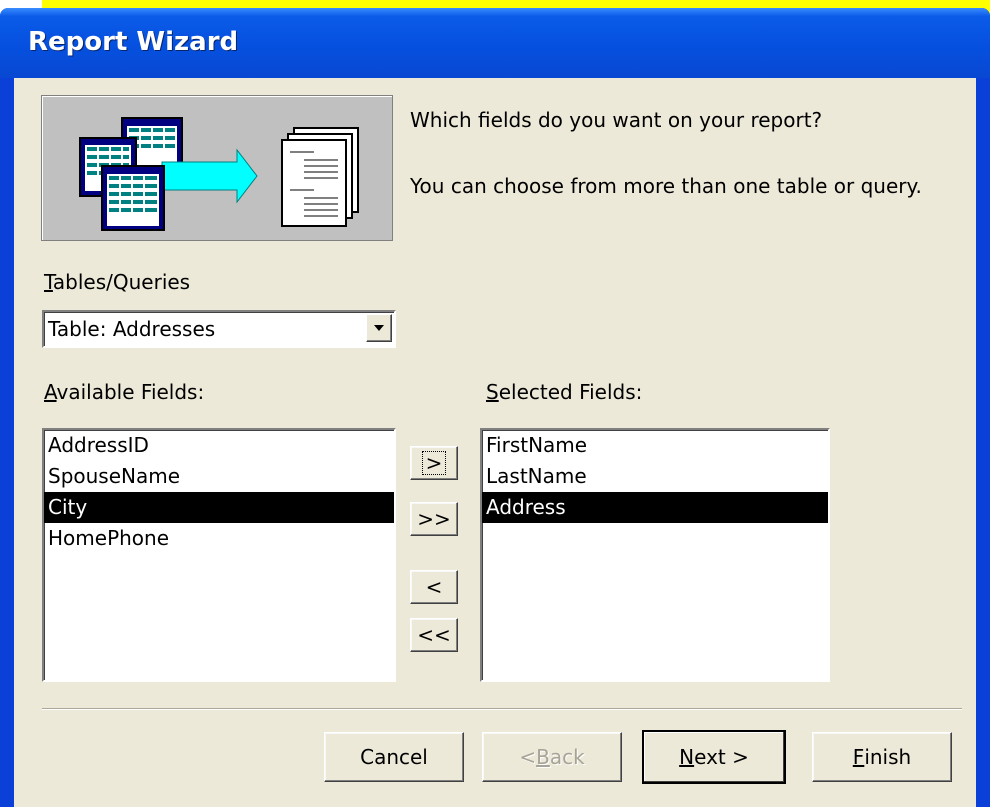  What do you see at coordinates (564, 392) in the screenshot?
I see `selected-fields-label: Selected Fields:` at bounding box center [564, 392].